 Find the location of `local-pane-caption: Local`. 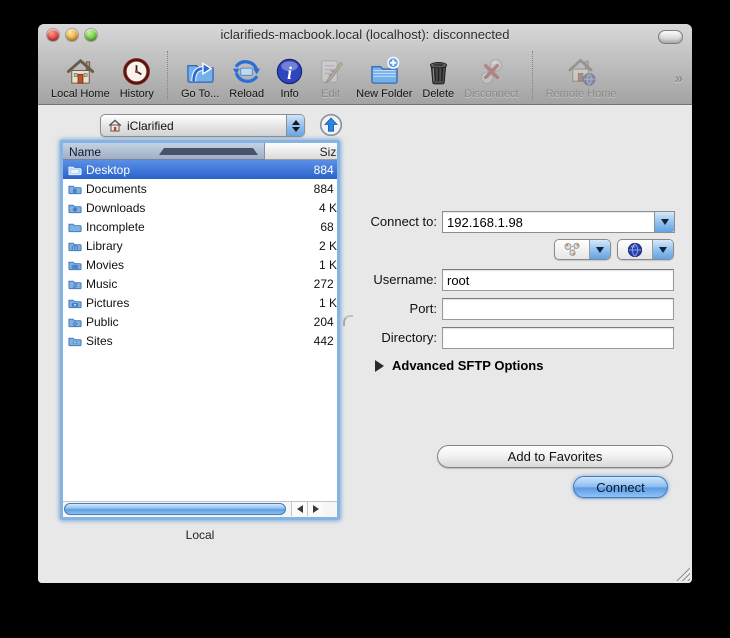

local-pane-caption: Local is located at coordinates (200, 535).